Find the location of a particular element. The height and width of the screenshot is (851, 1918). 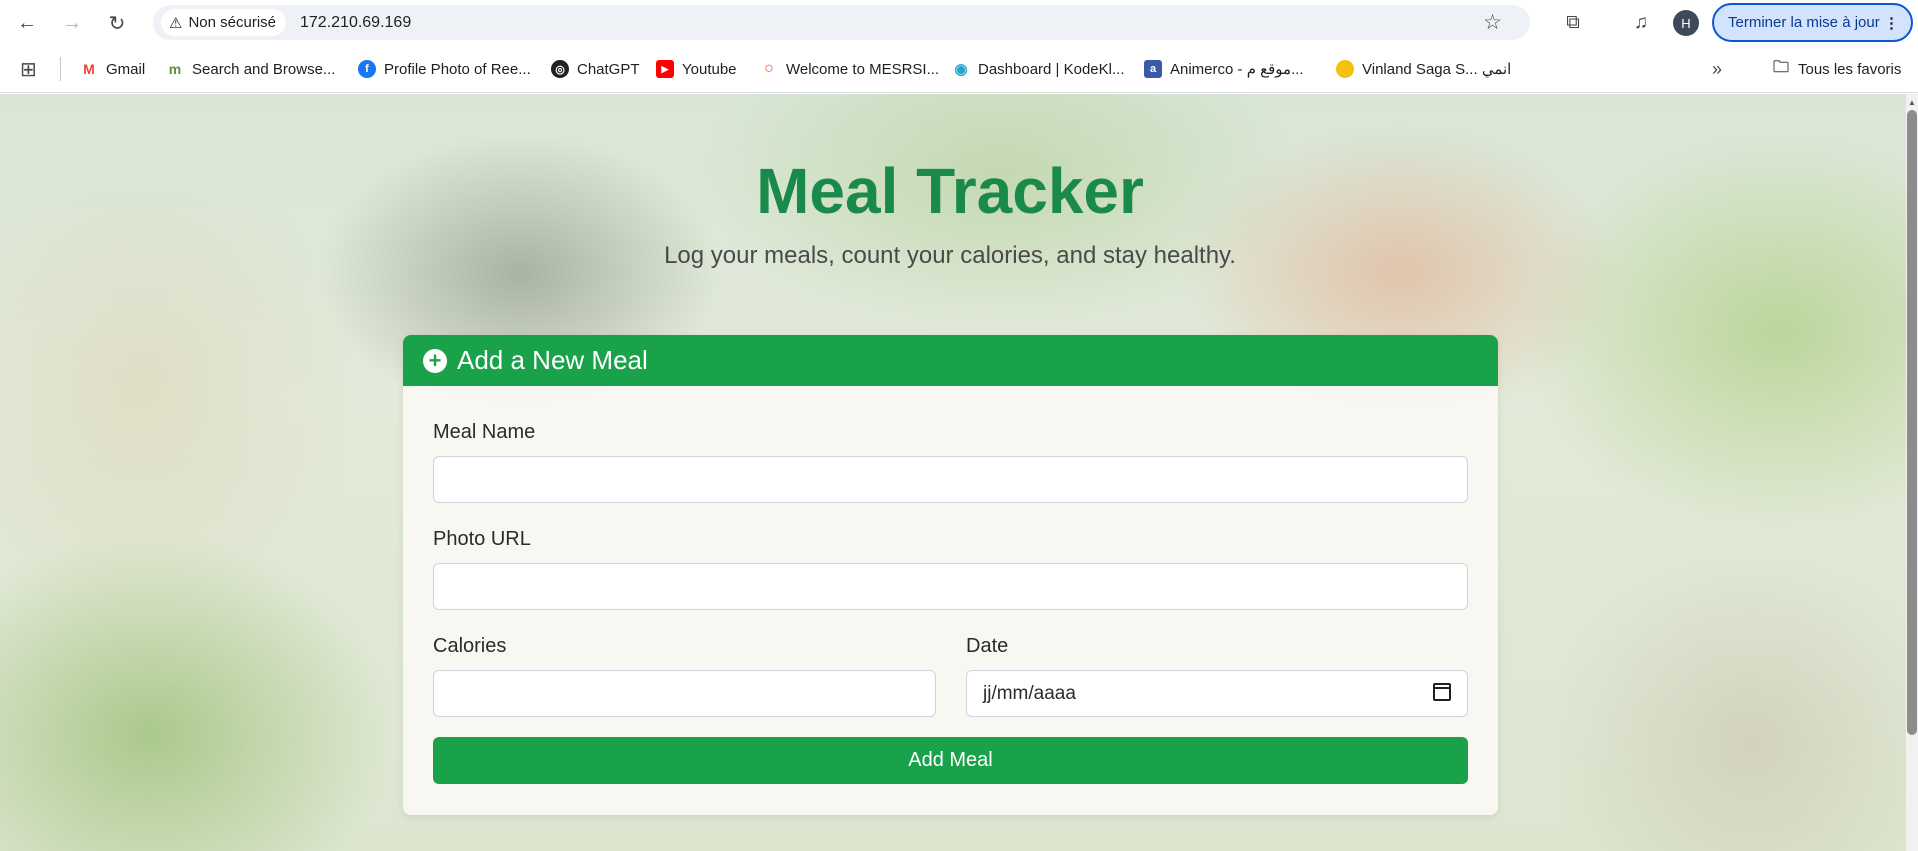

youtube-icon: ▶ is located at coordinates (665, 69).